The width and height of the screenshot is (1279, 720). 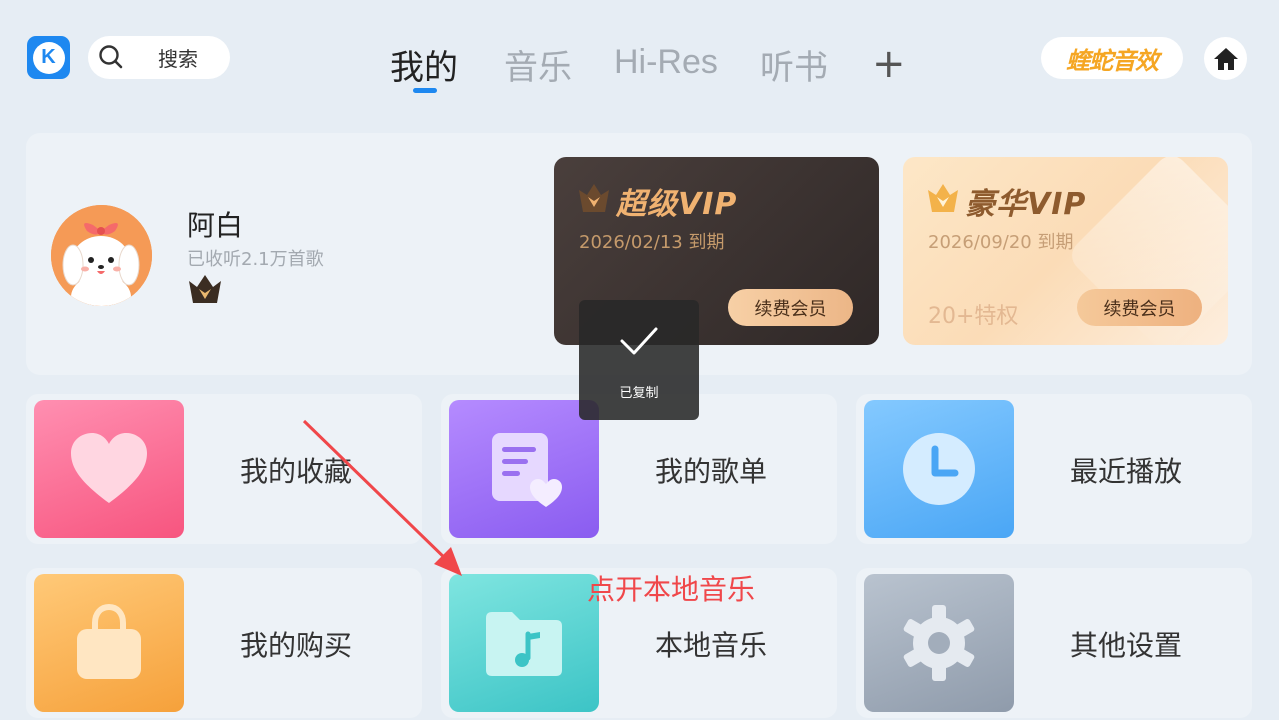 What do you see at coordinates (109, 643) in the screenshot?
I see `shopping-bag-icon` at bounding box center [109, 643].